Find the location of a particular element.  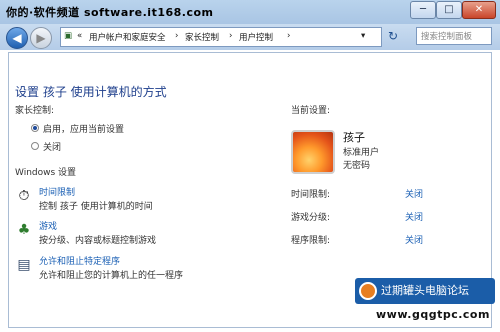

radio-enable-label: 启用，应用当前设置 is located at coordinates (83, 128).